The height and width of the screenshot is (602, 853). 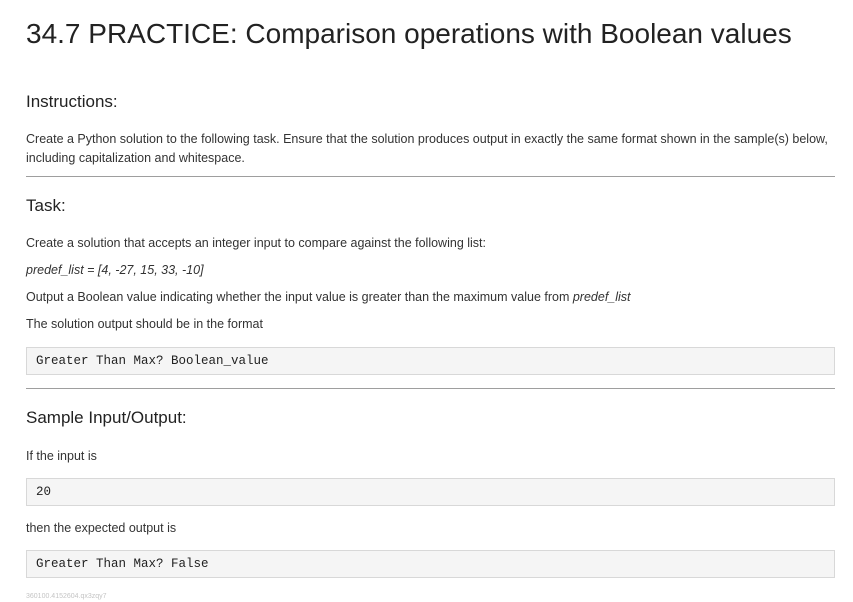 What do you see at coordinates (601, 297) in the screenshot?
I see `predef-list-reference: predef_list` at bounding box center [601, 297].